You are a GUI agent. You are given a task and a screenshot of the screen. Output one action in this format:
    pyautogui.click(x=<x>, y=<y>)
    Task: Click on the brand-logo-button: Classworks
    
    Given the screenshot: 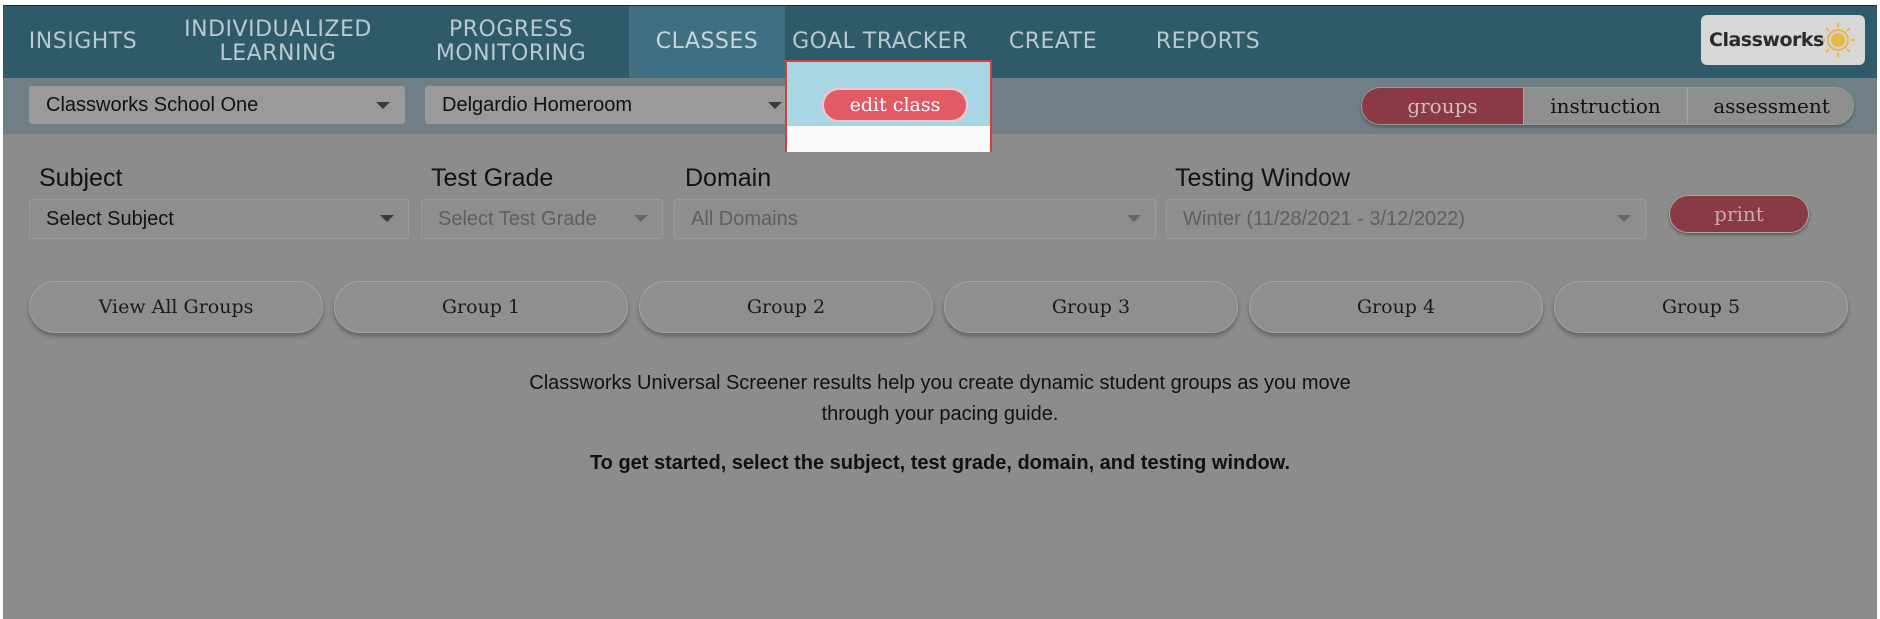 What is the action you would take?
    pyautogui.click(x=1783, y=40)
    